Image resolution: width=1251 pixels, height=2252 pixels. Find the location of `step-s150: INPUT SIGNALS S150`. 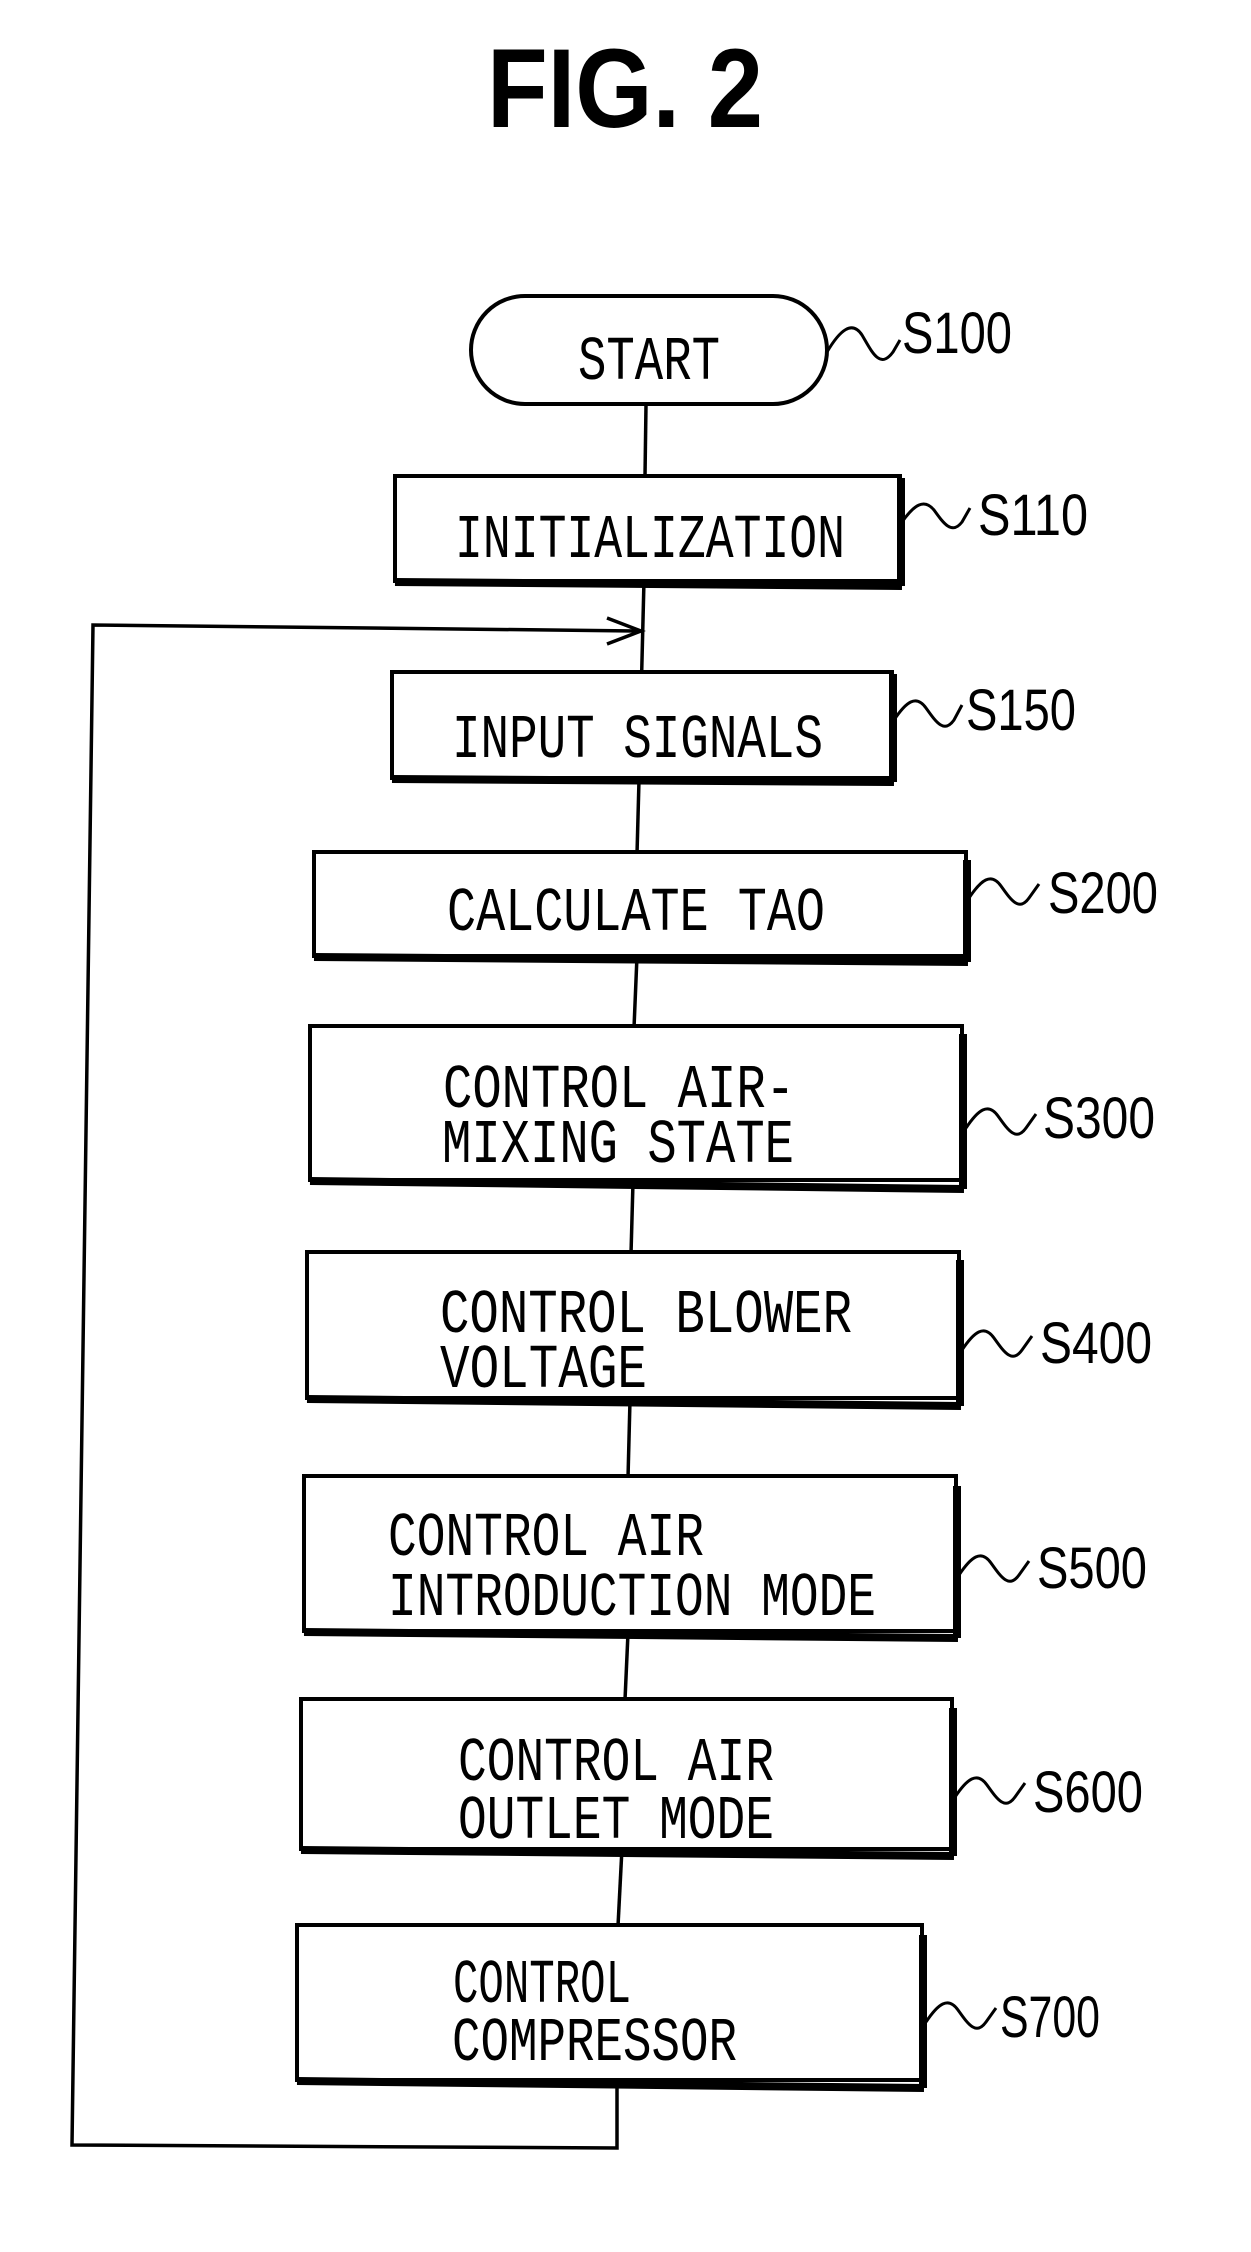

step-s150: INPUT SIGNALS S150 is located at coordinates (733, 728).